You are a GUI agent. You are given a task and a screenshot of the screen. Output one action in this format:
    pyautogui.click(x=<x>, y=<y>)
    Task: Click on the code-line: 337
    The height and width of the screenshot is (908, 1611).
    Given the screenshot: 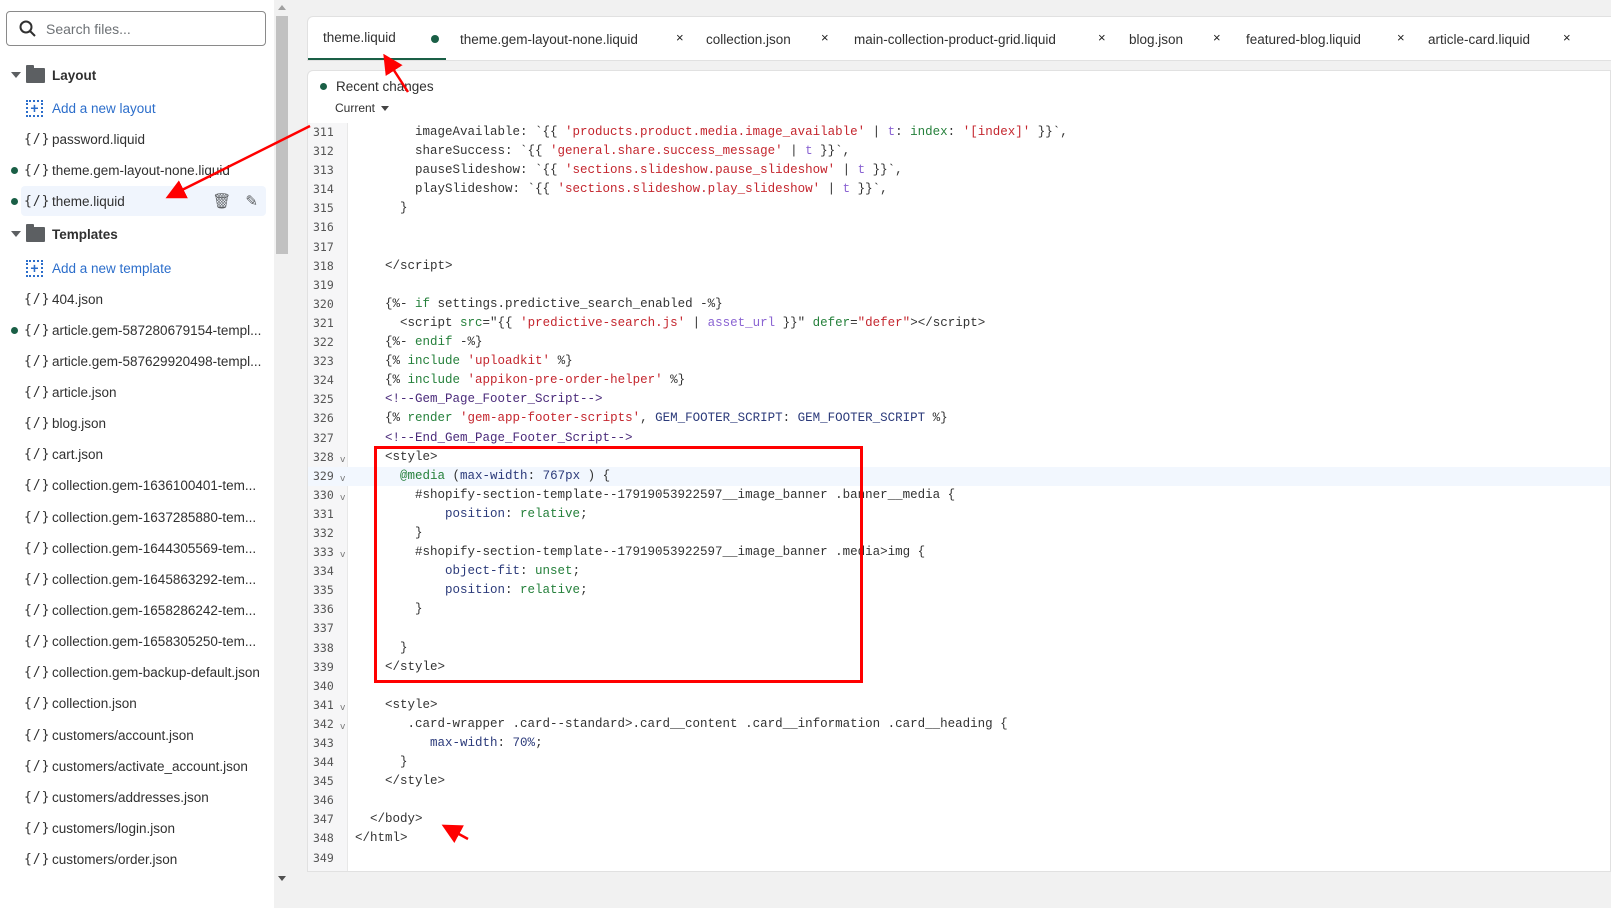 What is the action you would take?
    pyautogui.click(x=959, y=628)
    